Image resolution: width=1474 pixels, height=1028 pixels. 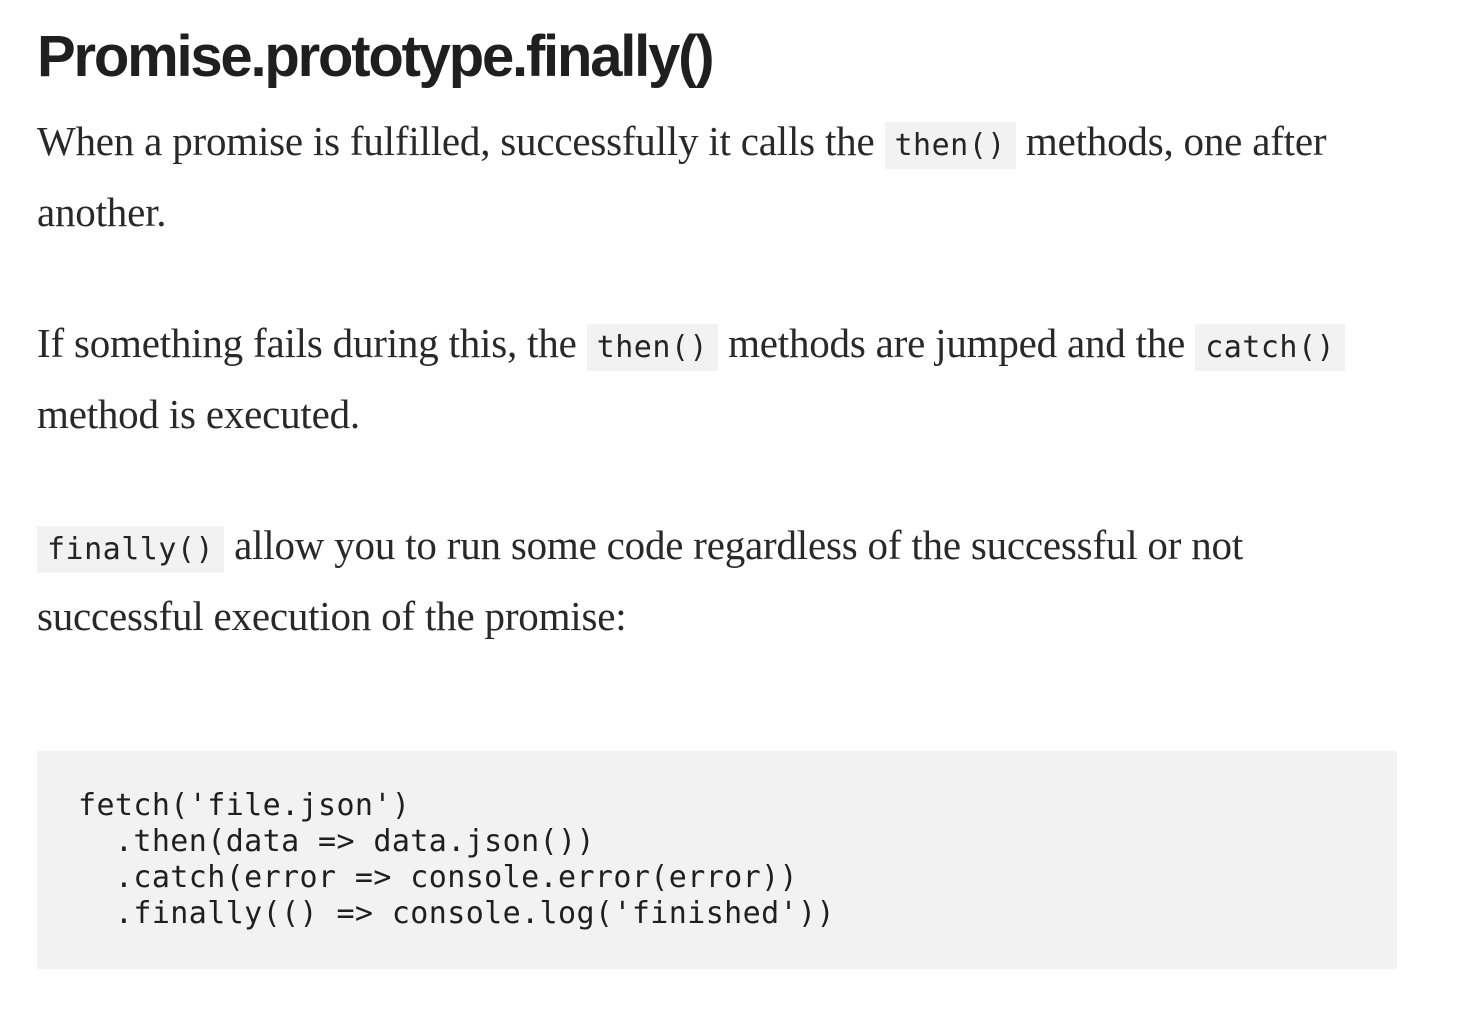 What do you see at coordinates (456, 913) in the screenshot?
I see `code-line: .finally(() => console.log('finished'))` at bounding box center [456, 913].